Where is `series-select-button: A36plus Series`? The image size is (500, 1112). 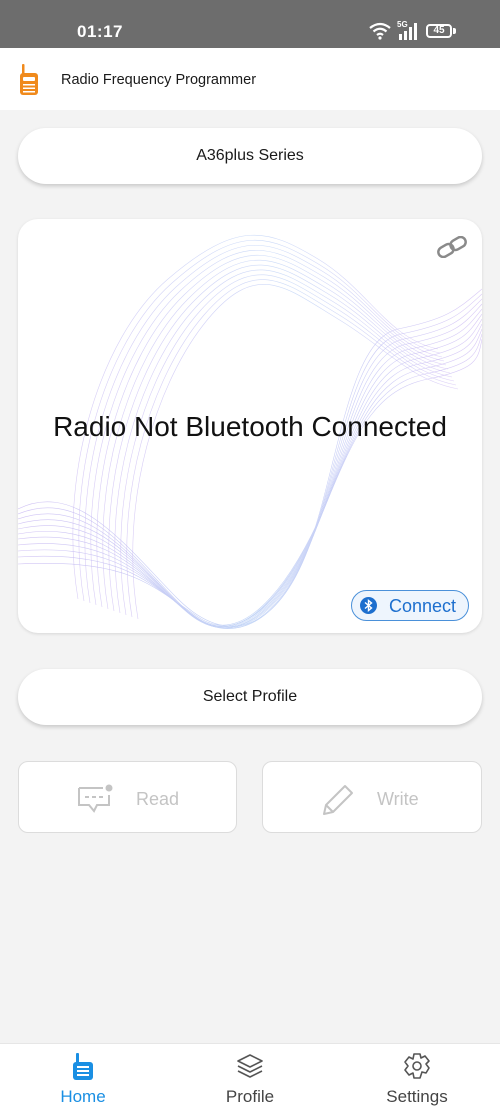
series-select-button: A36plus Series is located at coordinates (250, 156).